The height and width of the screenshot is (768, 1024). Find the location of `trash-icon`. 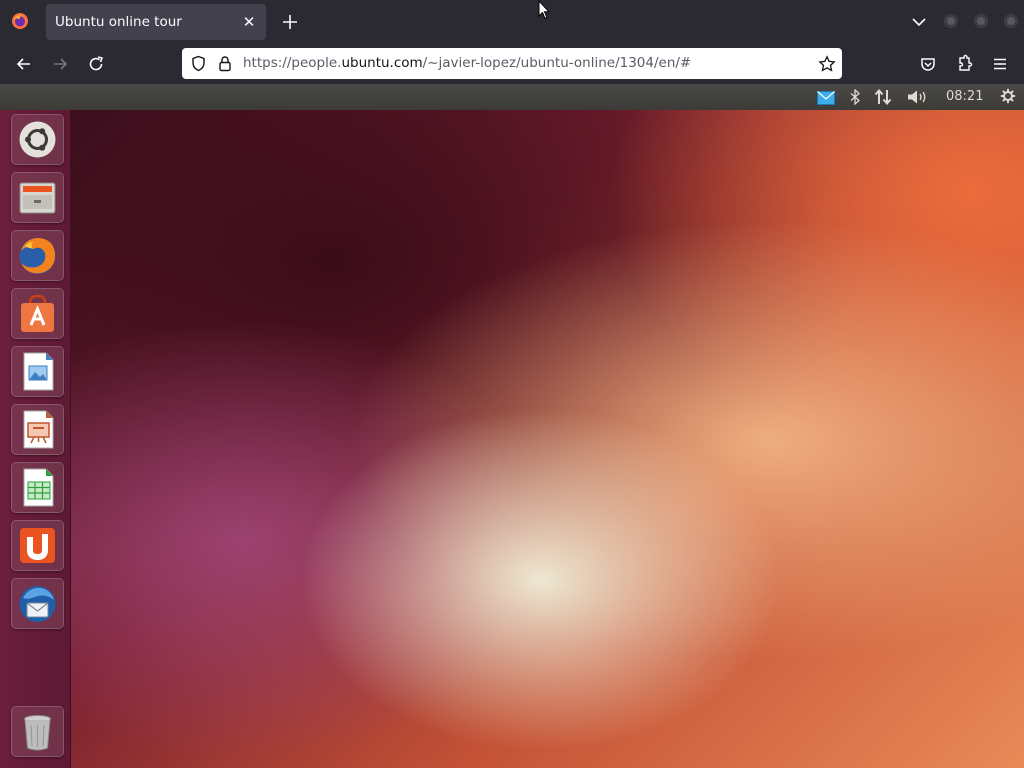

trash-icon is located at coordinates (37, 733).